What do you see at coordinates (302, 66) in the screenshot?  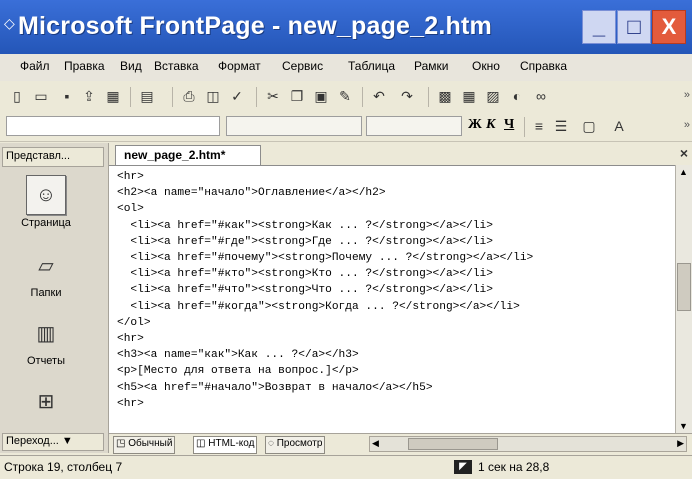 I see `menu-tools: Сервис` at bounding box center [302, 66].